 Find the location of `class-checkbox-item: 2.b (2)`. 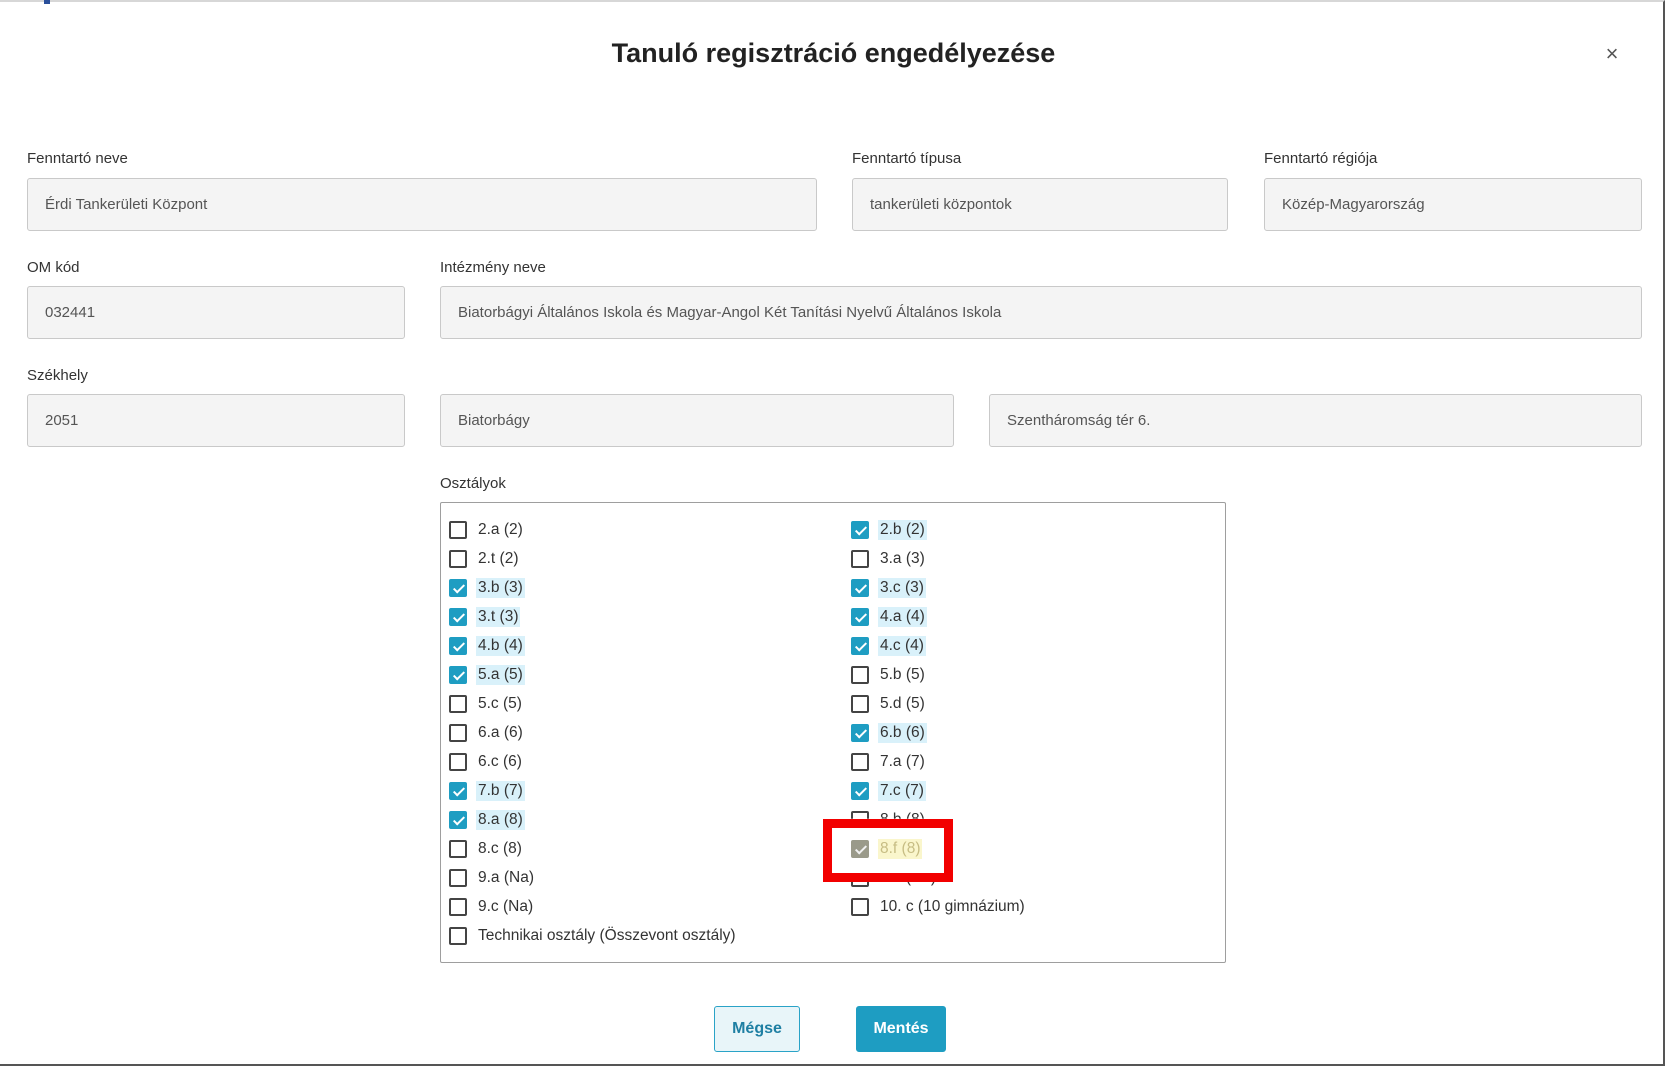

class-checkbox-item: 2.b (2) is located at coordinates (889, 530).